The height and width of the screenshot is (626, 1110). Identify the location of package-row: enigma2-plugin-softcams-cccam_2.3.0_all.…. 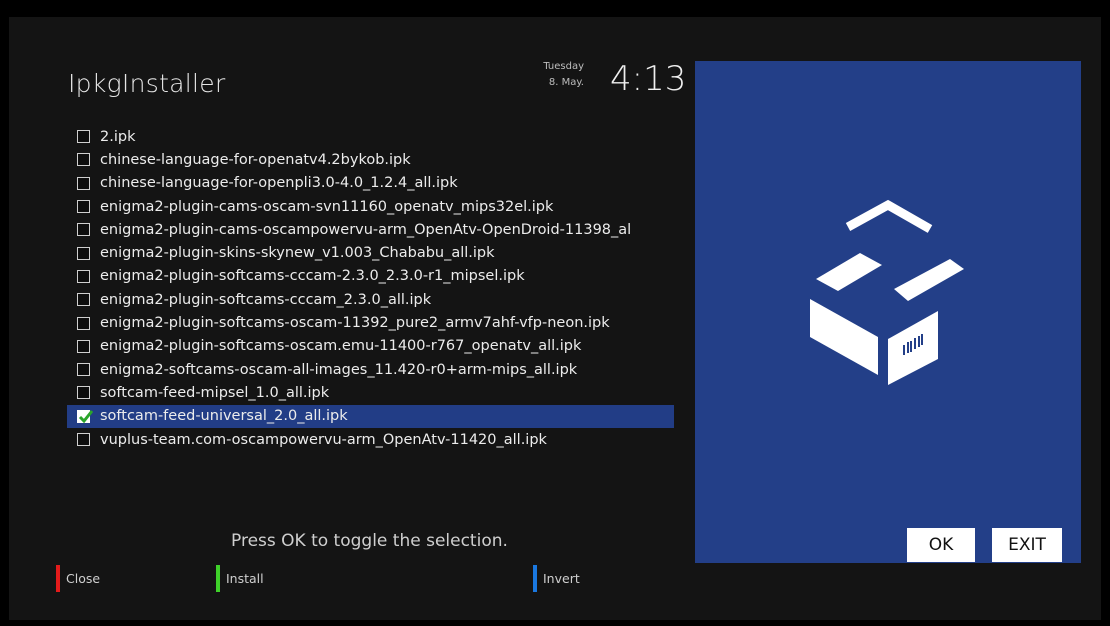
(370, 299).